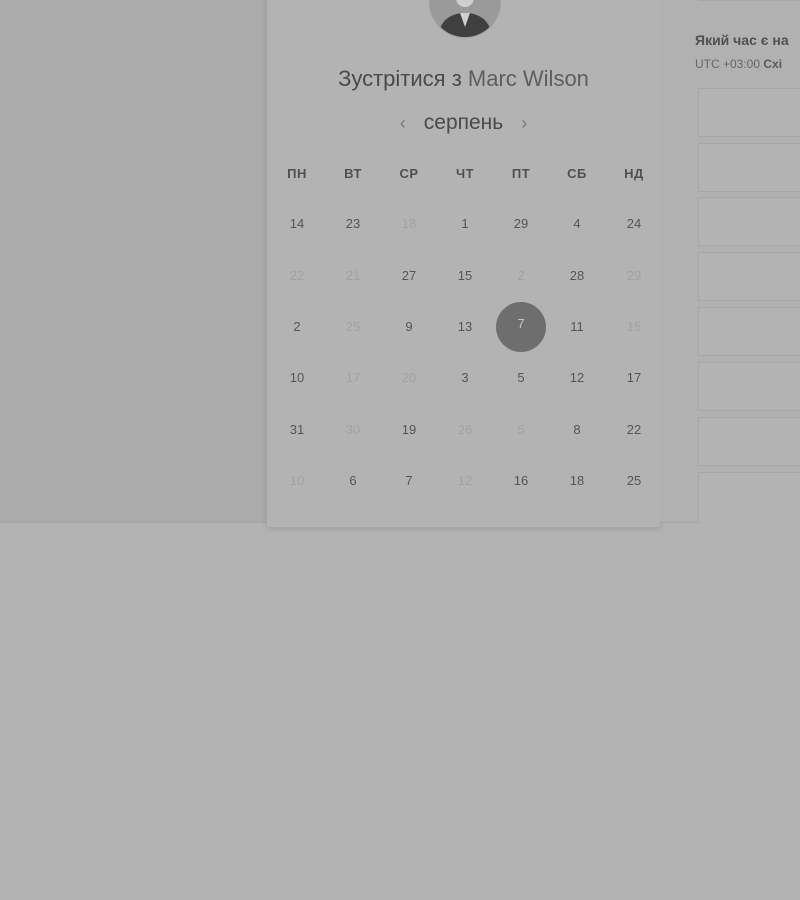 This screenshot has height=900, width=800. Describe the element at coordinates (521, 481) in the screenshot. I see `calendar-day: 16` at that location.